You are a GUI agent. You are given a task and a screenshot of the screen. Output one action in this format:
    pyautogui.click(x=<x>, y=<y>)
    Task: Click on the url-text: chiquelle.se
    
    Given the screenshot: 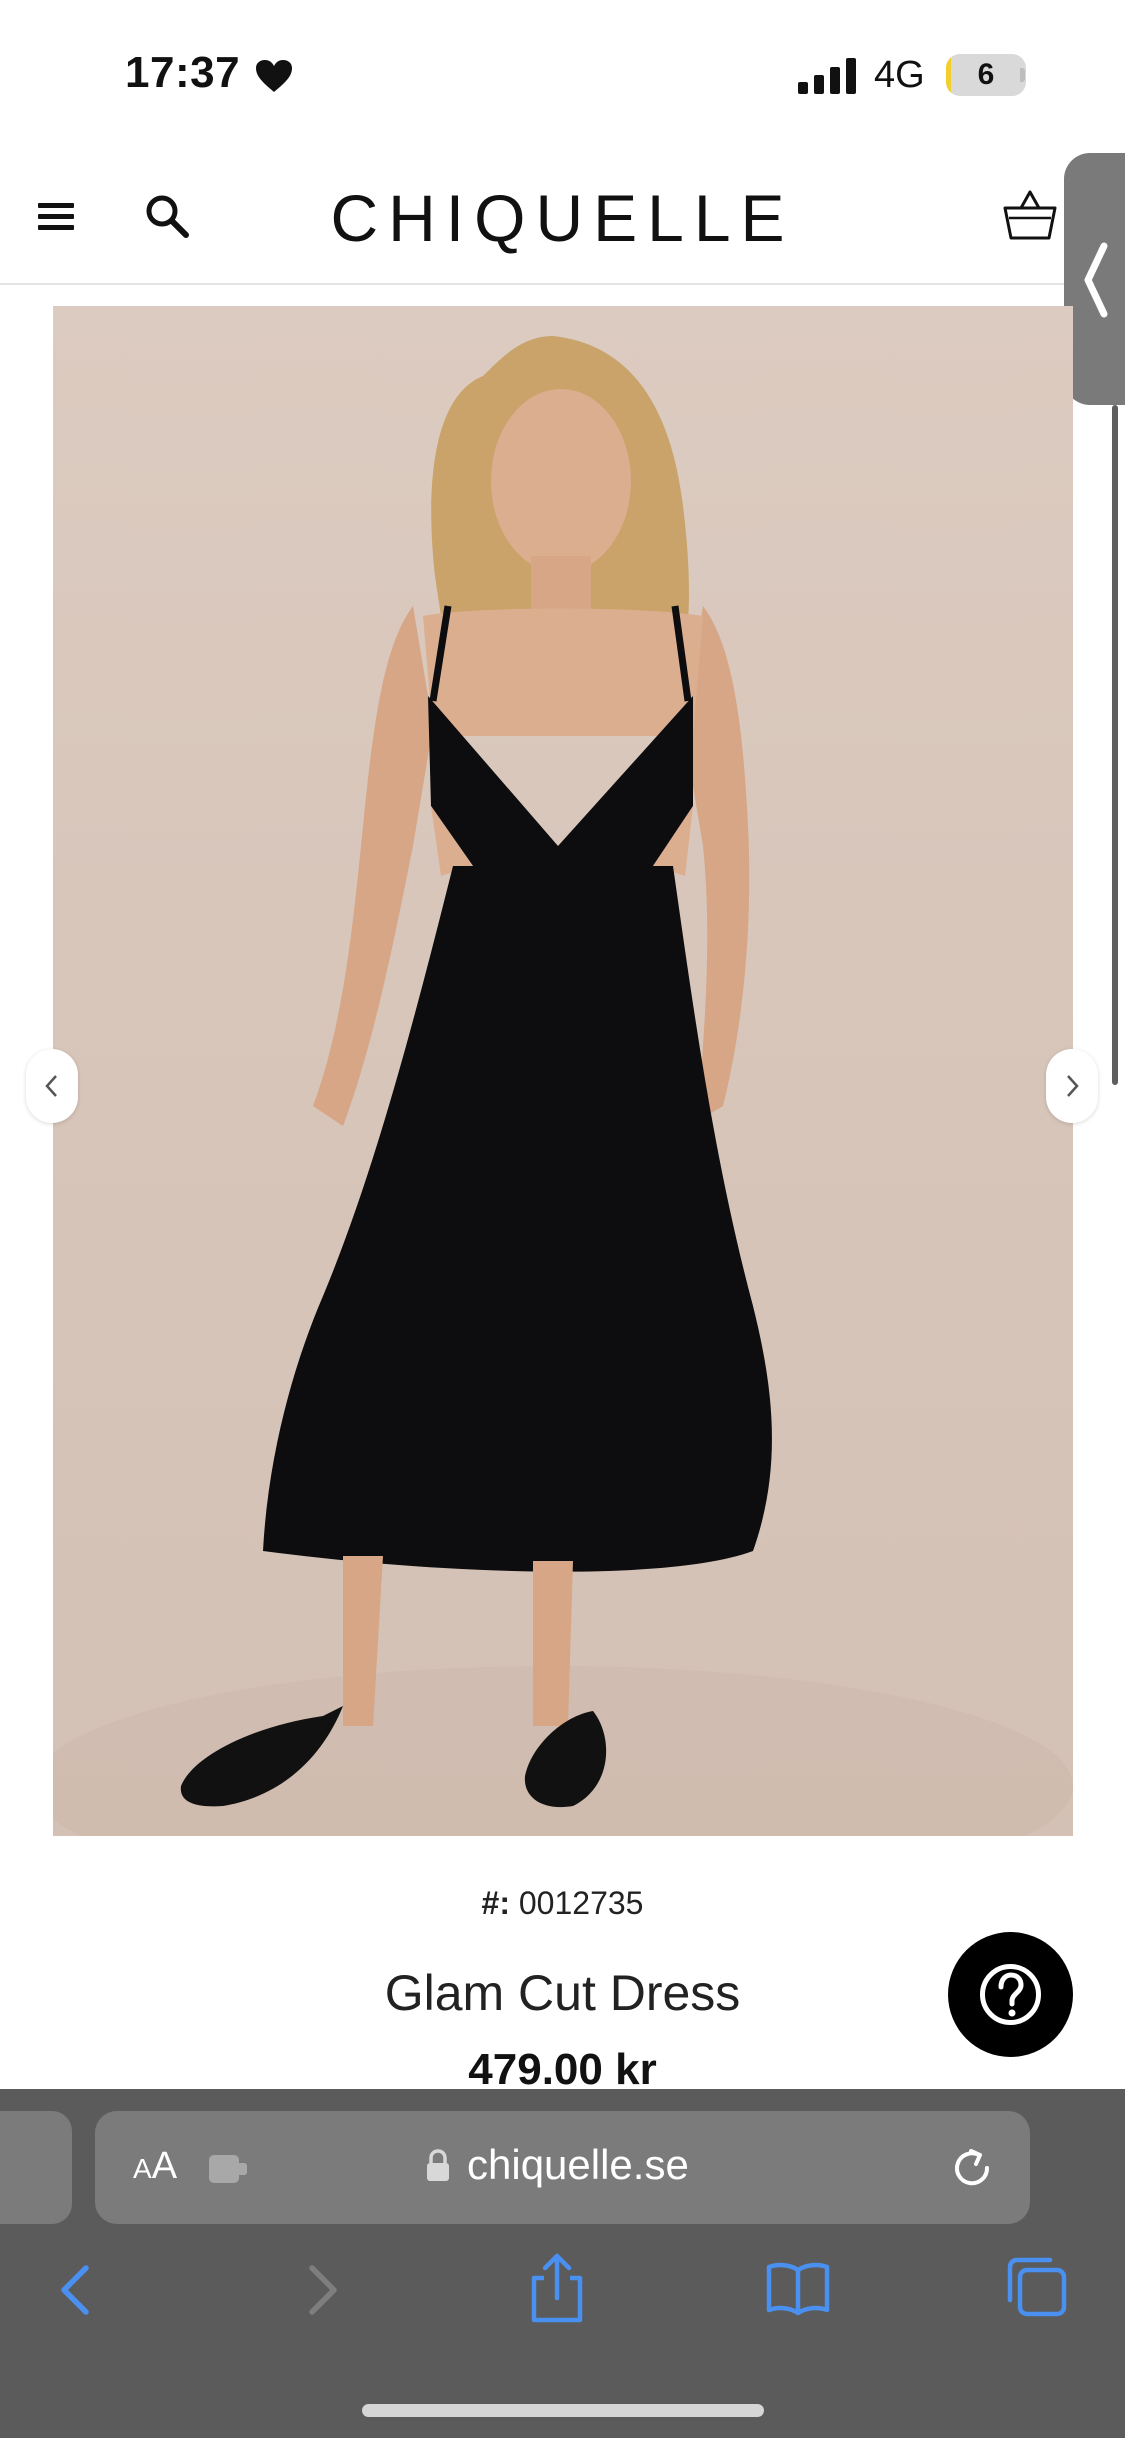 What is the action you would take?
    pyautogui.click(x=578, y=2165)
    